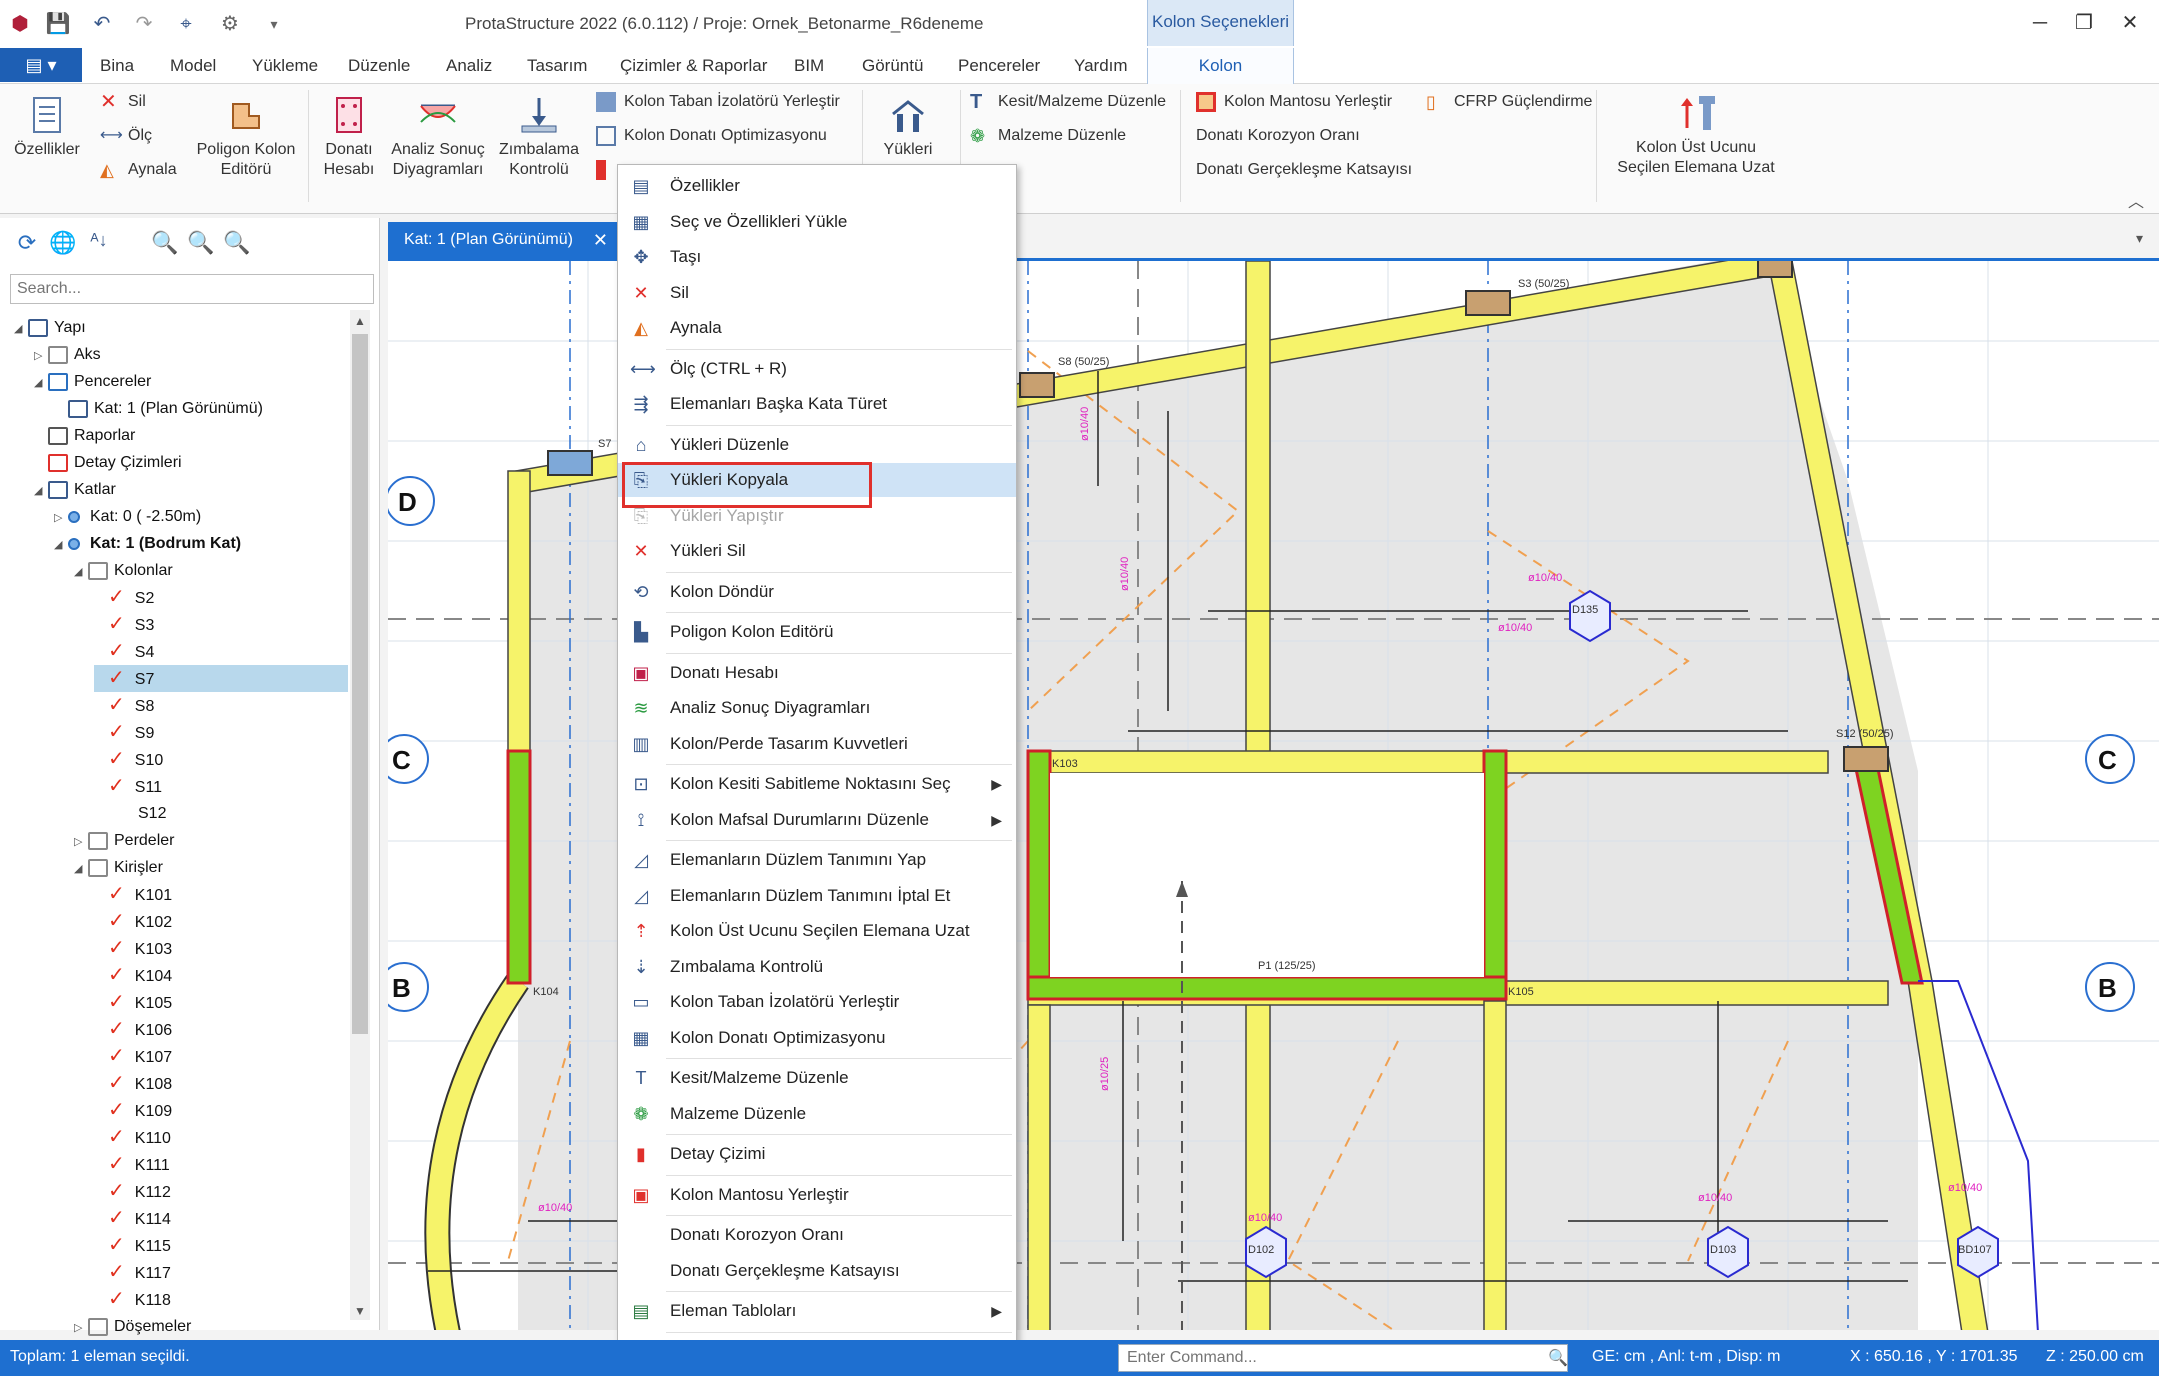 This screenshot has width=2159, height=1376. I want to click on tree-item: ✓ S2, so click(124, 597).